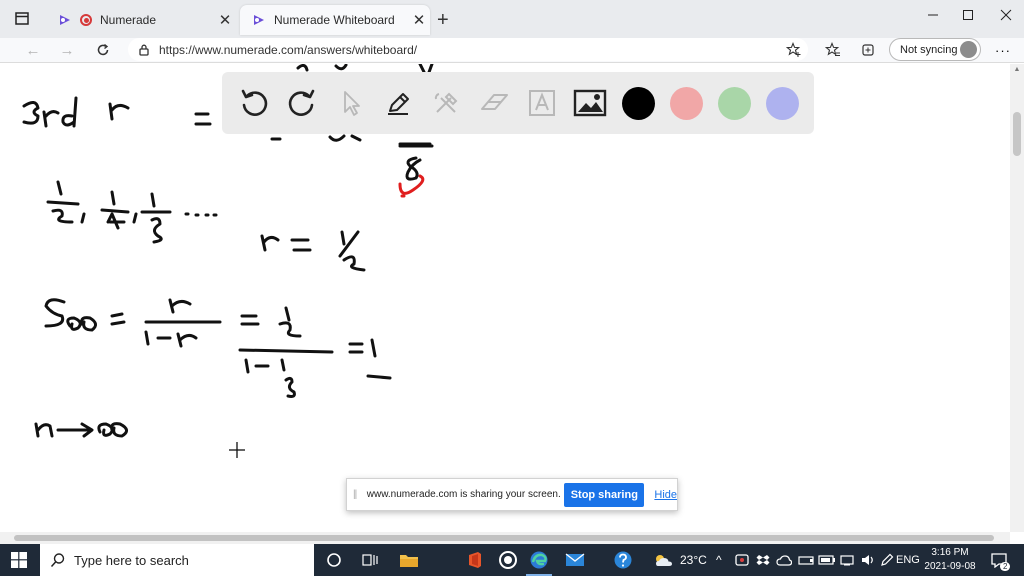  I want to click on image-tool-button, so click(590, 103).